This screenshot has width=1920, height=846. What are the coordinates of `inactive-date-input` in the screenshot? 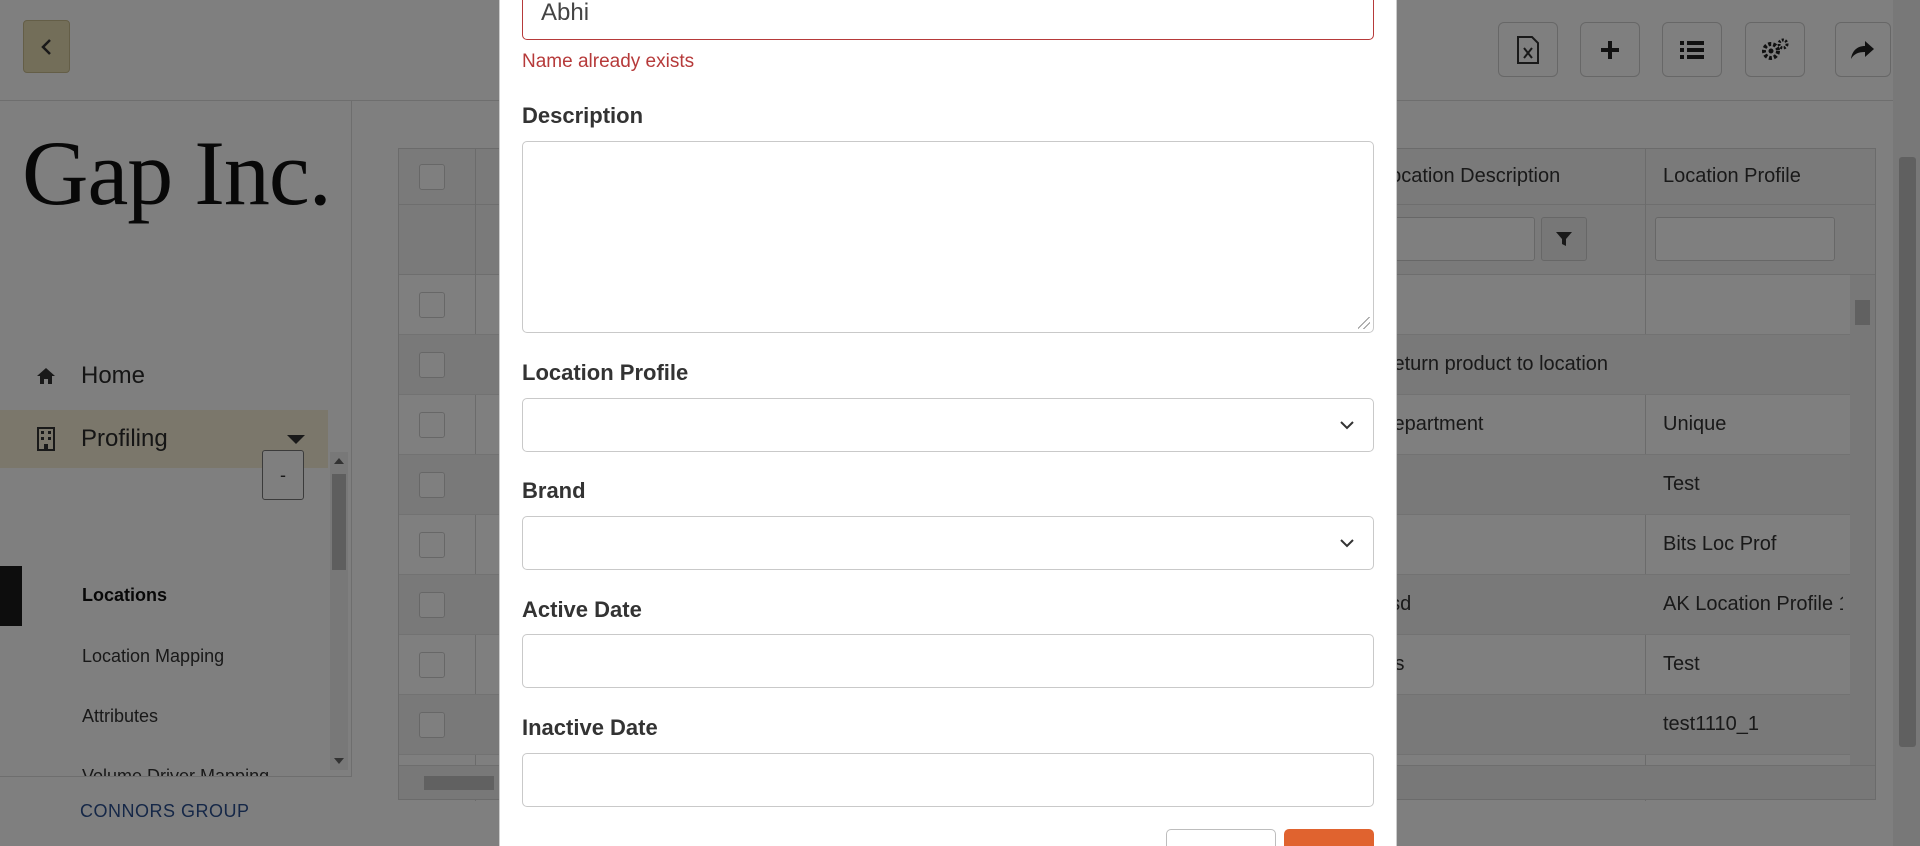 It's located at (948, 780).